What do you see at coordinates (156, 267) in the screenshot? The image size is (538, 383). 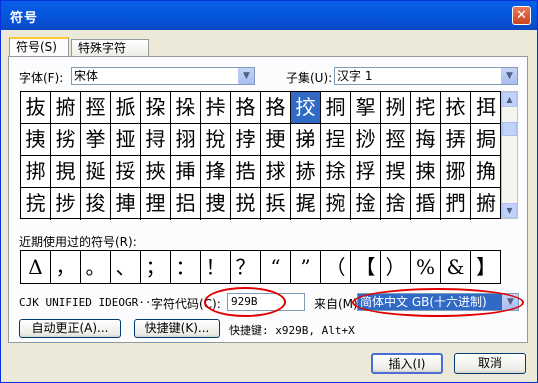 I see `recent-symbol-cell: ；` at bounding box center [156, 267].